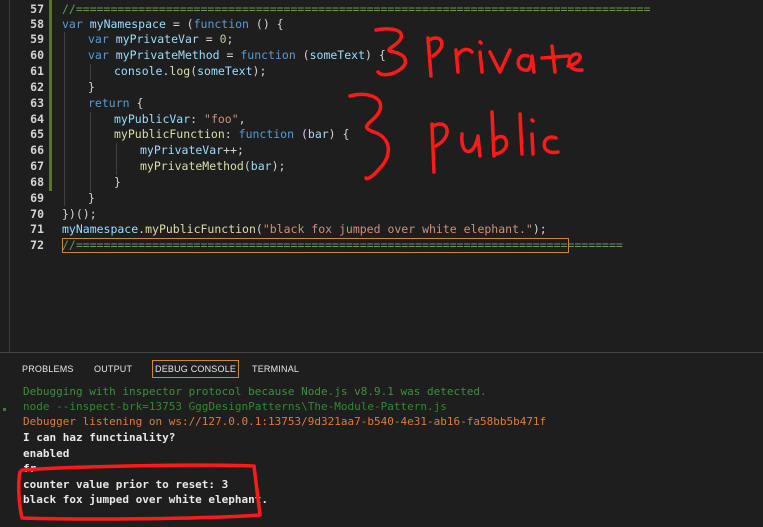  What do you see at coordinates (37, 39) in the screenshot?
I see `line-number: 59` at bounding box center [37, 39].